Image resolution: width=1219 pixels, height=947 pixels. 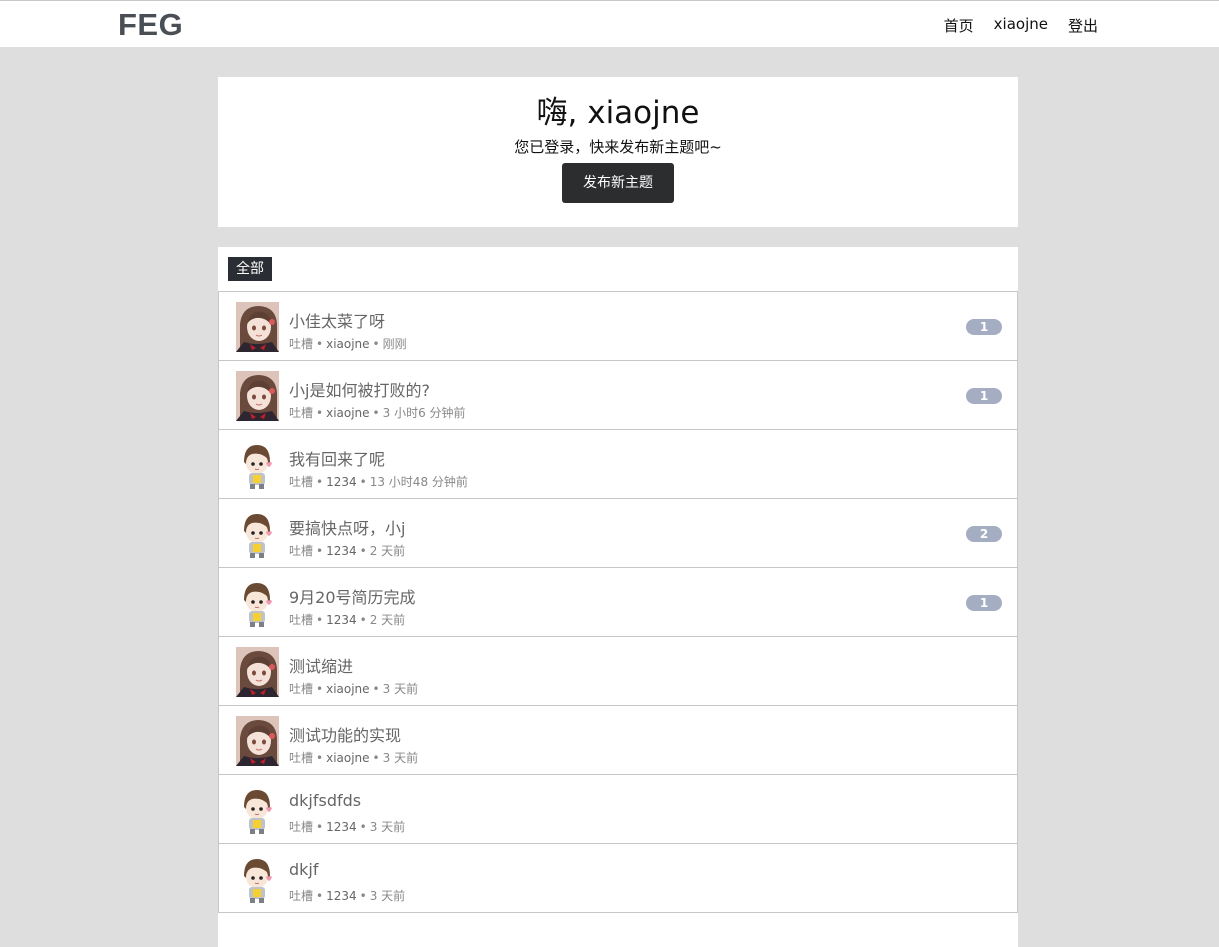 I want to click on topic-title-link: 测试缩进, so click(x=321, y=665).